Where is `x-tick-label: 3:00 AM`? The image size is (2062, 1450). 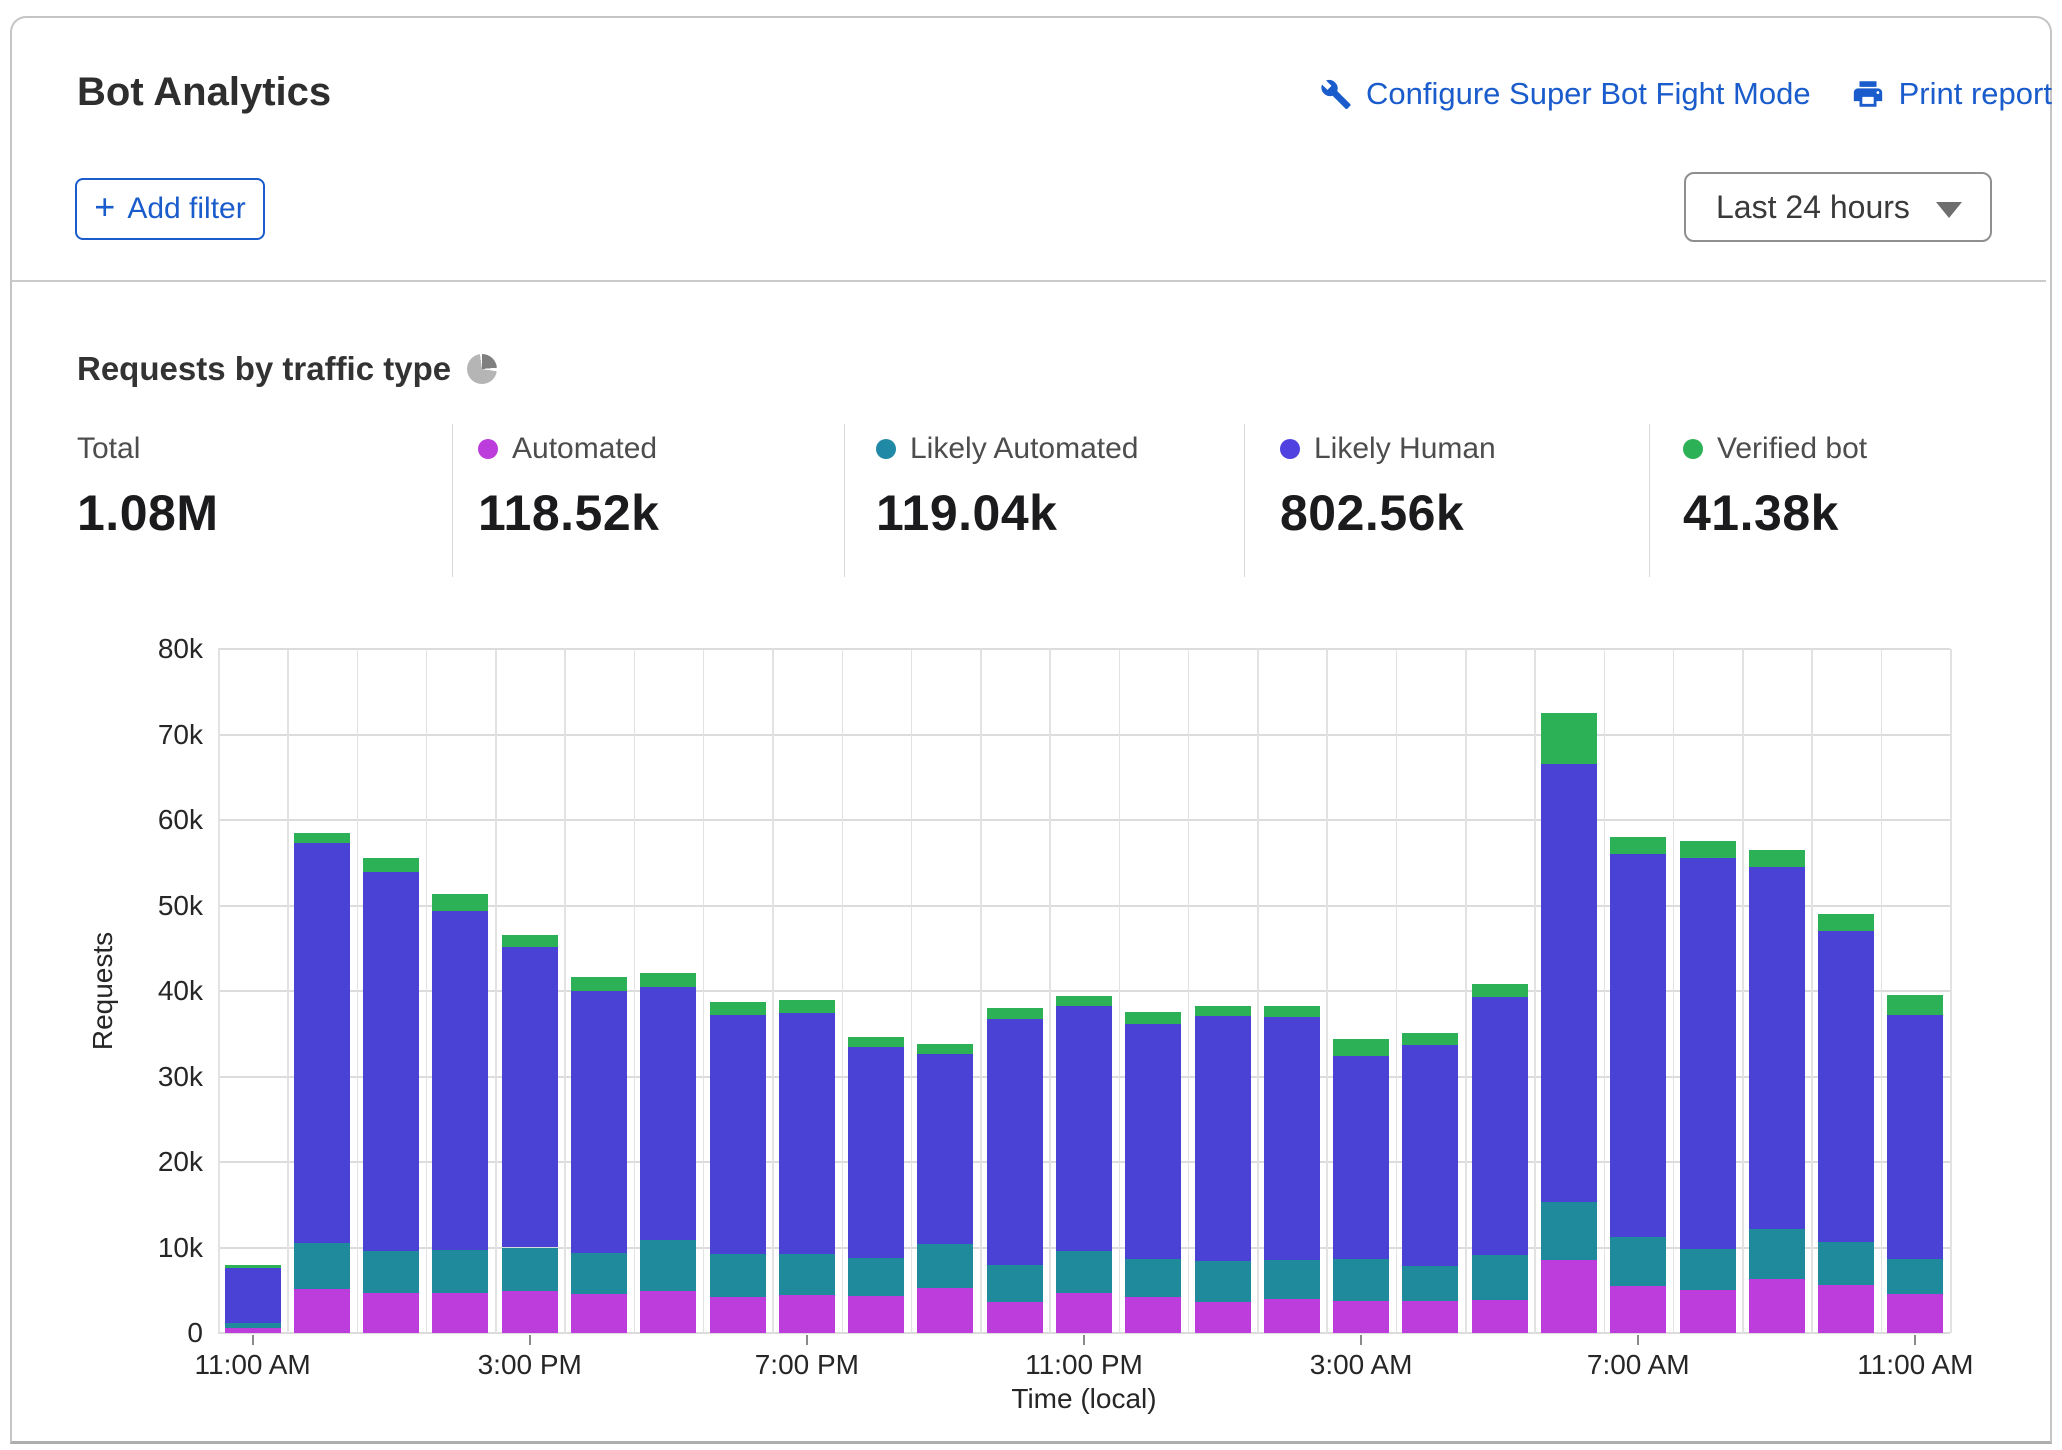
x-tick-label: 3:00 AM is located at coordinates (1361, 1364).